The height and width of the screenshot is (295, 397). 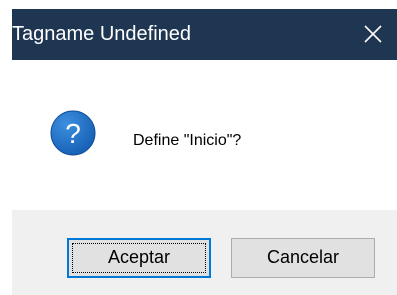 I want to click on window-title: Tagname Undefined, so click(x=102, y=34).